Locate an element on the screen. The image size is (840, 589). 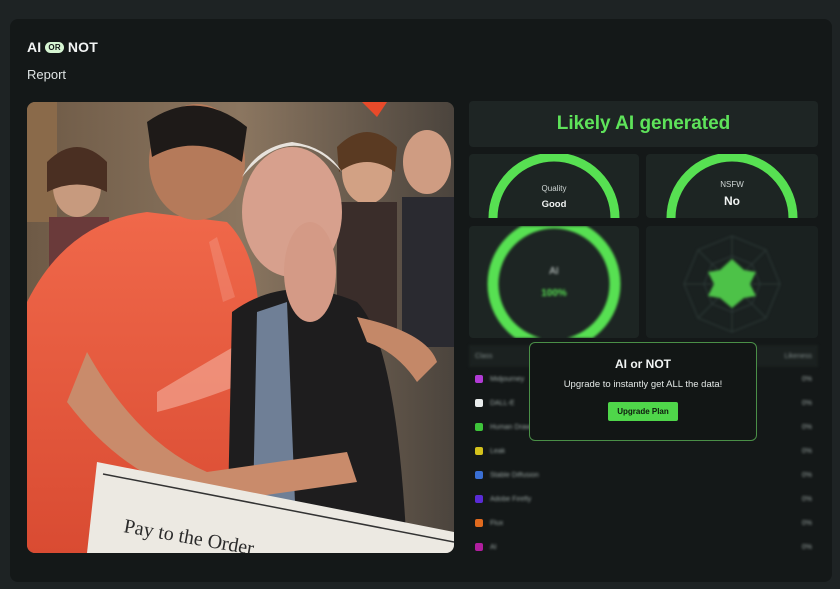
quality-label: Quality is located at coordinates (554, 188).